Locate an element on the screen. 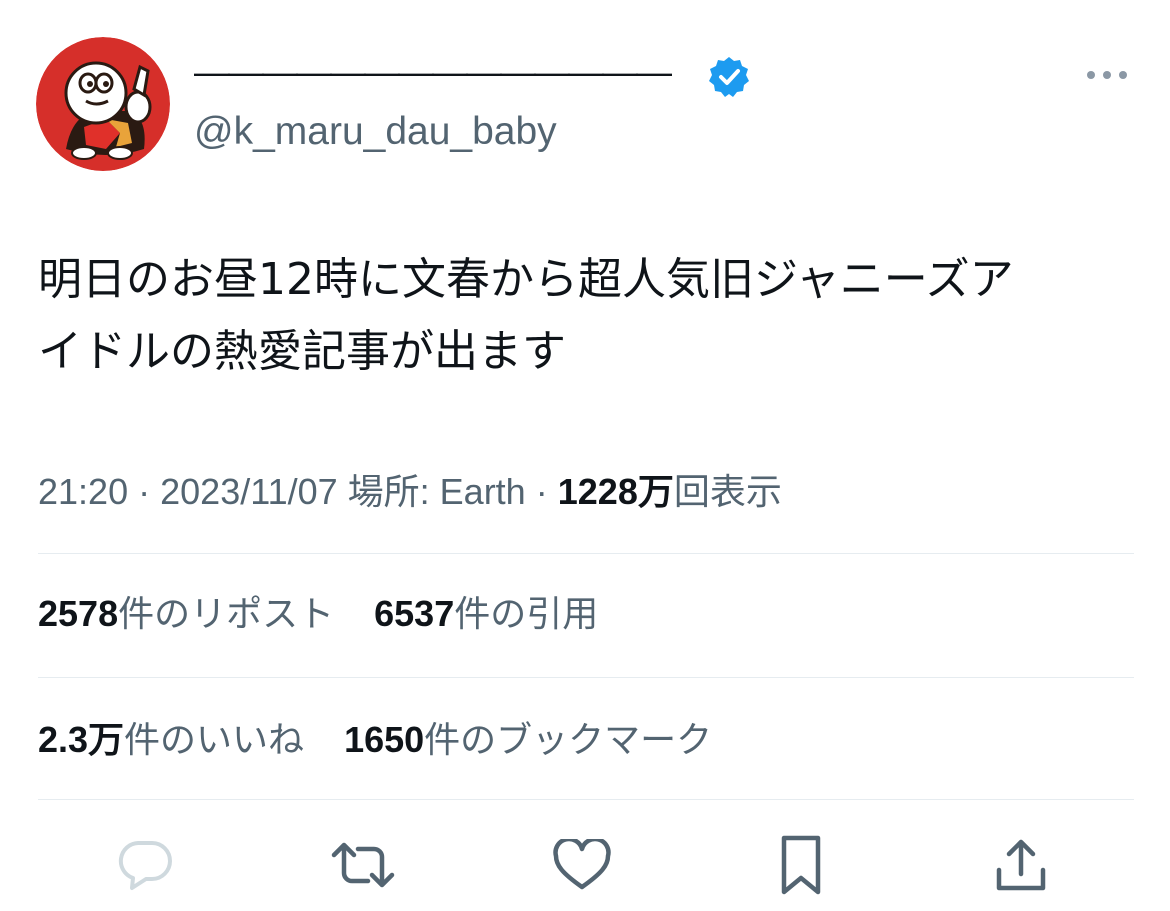 The height and width of the screenshot is (911, 1170). reposts-label: 件のリポスト is located at coordinates (226, 613).